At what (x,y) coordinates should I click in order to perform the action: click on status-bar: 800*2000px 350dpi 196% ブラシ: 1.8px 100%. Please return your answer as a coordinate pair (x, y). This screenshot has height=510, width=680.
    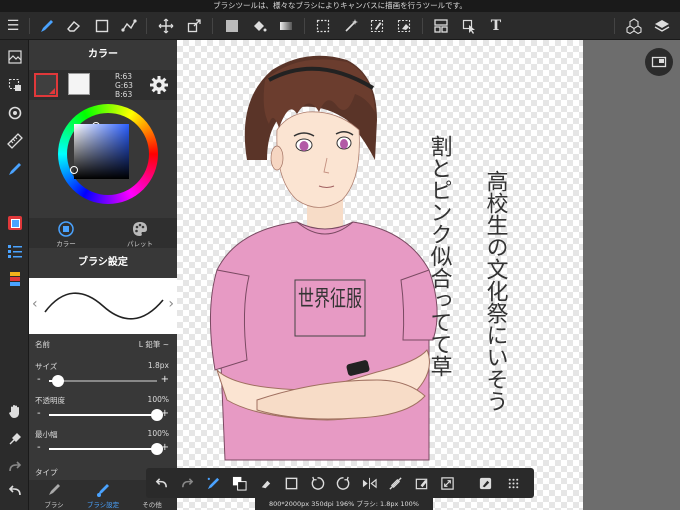
    Looking at the image, I should click on (344, 504).